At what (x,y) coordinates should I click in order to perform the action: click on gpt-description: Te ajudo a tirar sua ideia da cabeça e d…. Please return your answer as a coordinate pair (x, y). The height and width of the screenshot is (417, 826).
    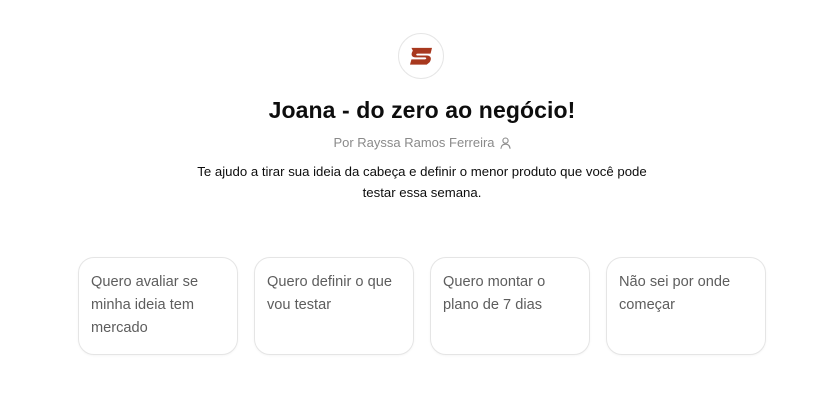
    Looking at the image, I should click on (422, 182).